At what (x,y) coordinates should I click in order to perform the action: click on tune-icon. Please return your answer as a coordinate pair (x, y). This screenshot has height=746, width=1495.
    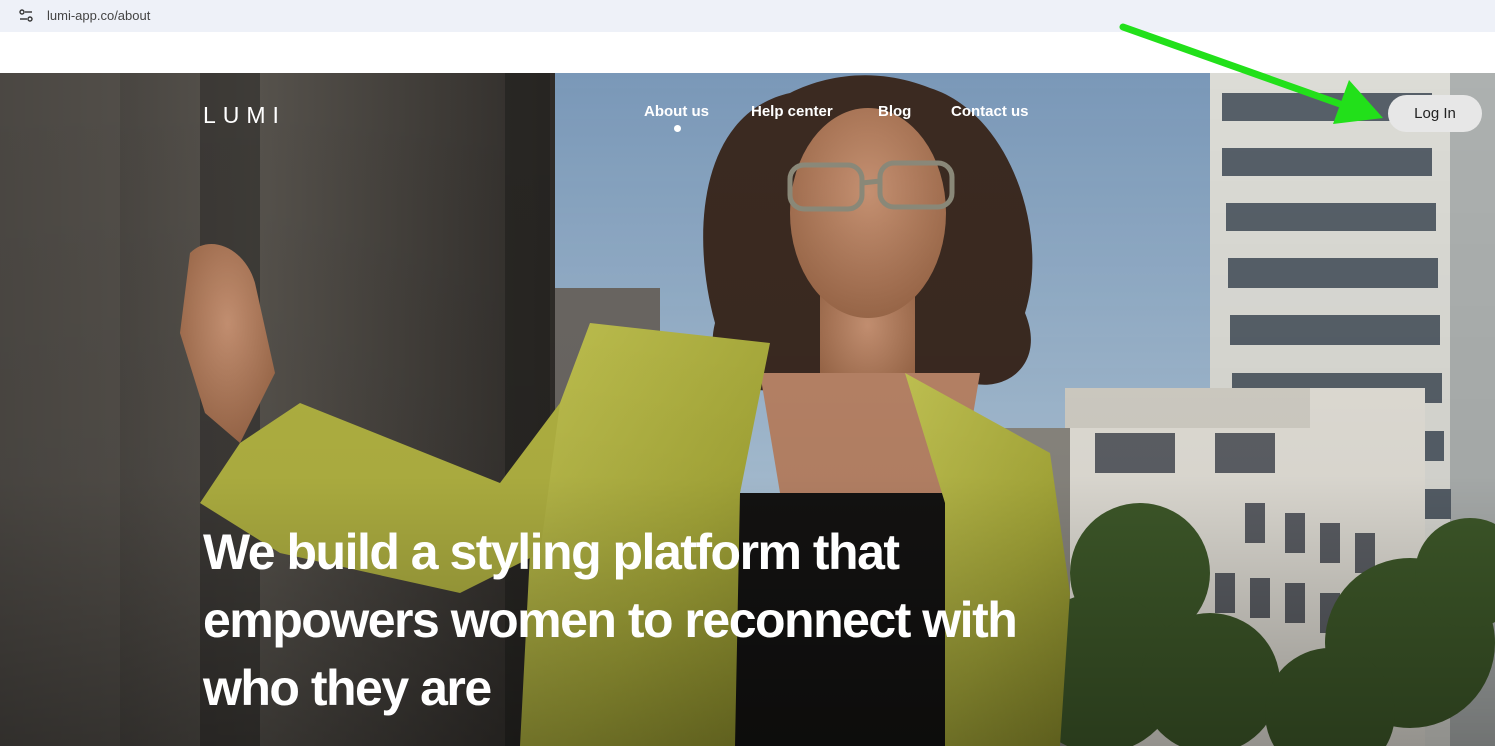
    Looking at the image, I should click on (26, 16).